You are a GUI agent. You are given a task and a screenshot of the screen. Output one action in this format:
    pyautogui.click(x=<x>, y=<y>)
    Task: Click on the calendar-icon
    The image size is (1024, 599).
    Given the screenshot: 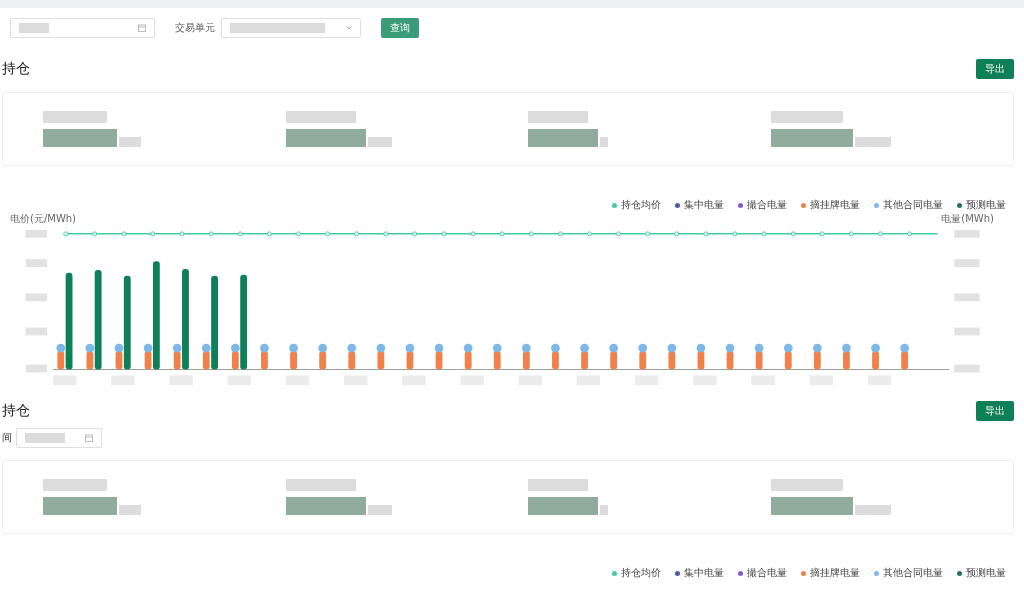 What is the action you would take?
    pyautogui.click(x=89, y=438)
    